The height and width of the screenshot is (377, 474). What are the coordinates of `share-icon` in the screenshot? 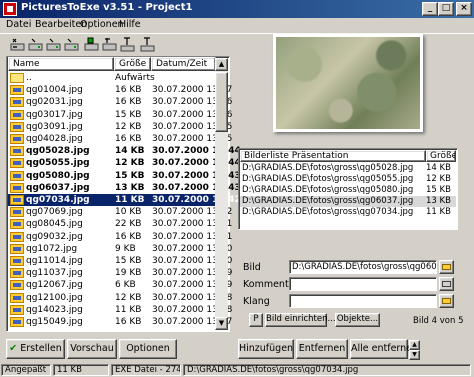 It's located at (148, 45).